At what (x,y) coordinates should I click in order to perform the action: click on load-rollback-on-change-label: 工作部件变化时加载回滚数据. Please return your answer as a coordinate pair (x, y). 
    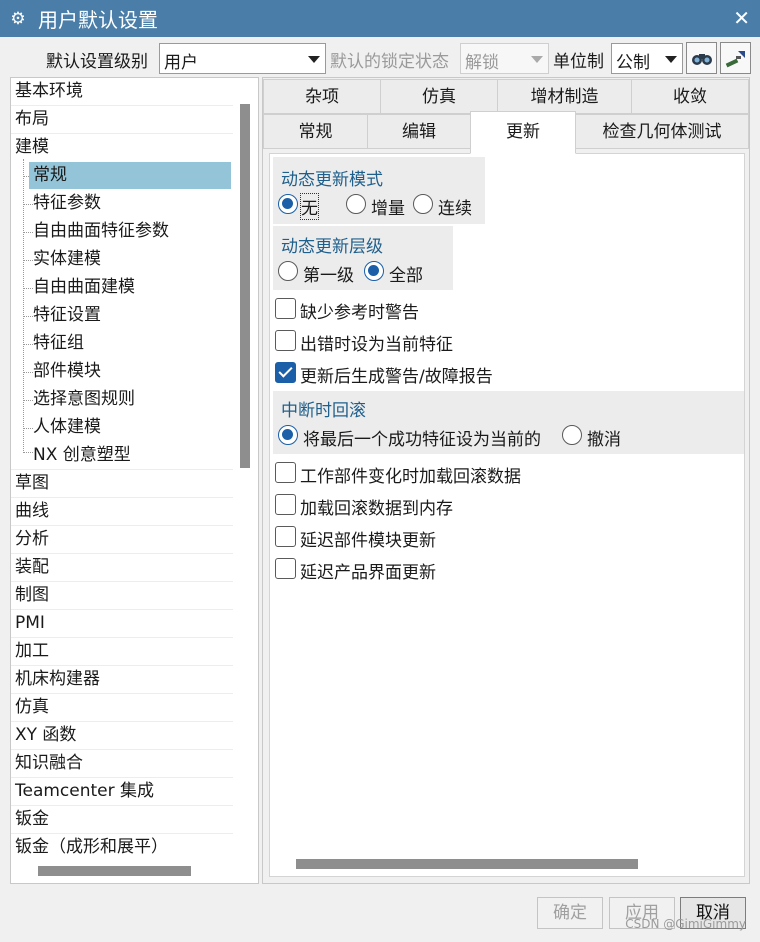
    Looking at the image, I should click on (410, 477).